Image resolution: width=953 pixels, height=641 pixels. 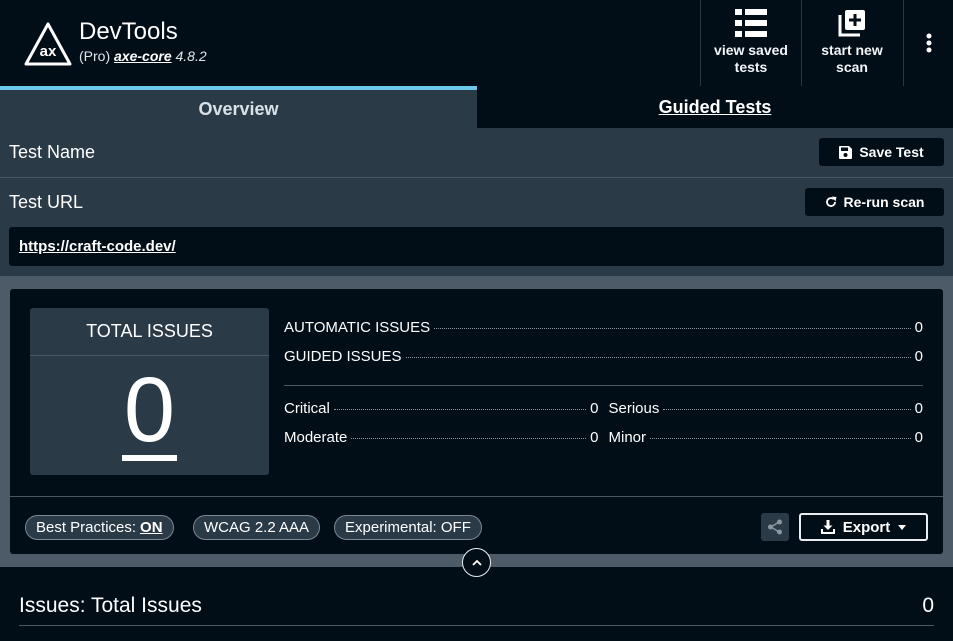 What do you see at coordinates (751, 58) in the screenshot?
I see `view-saved-tests-label: view saved tests` at bounding box center [751, 58].